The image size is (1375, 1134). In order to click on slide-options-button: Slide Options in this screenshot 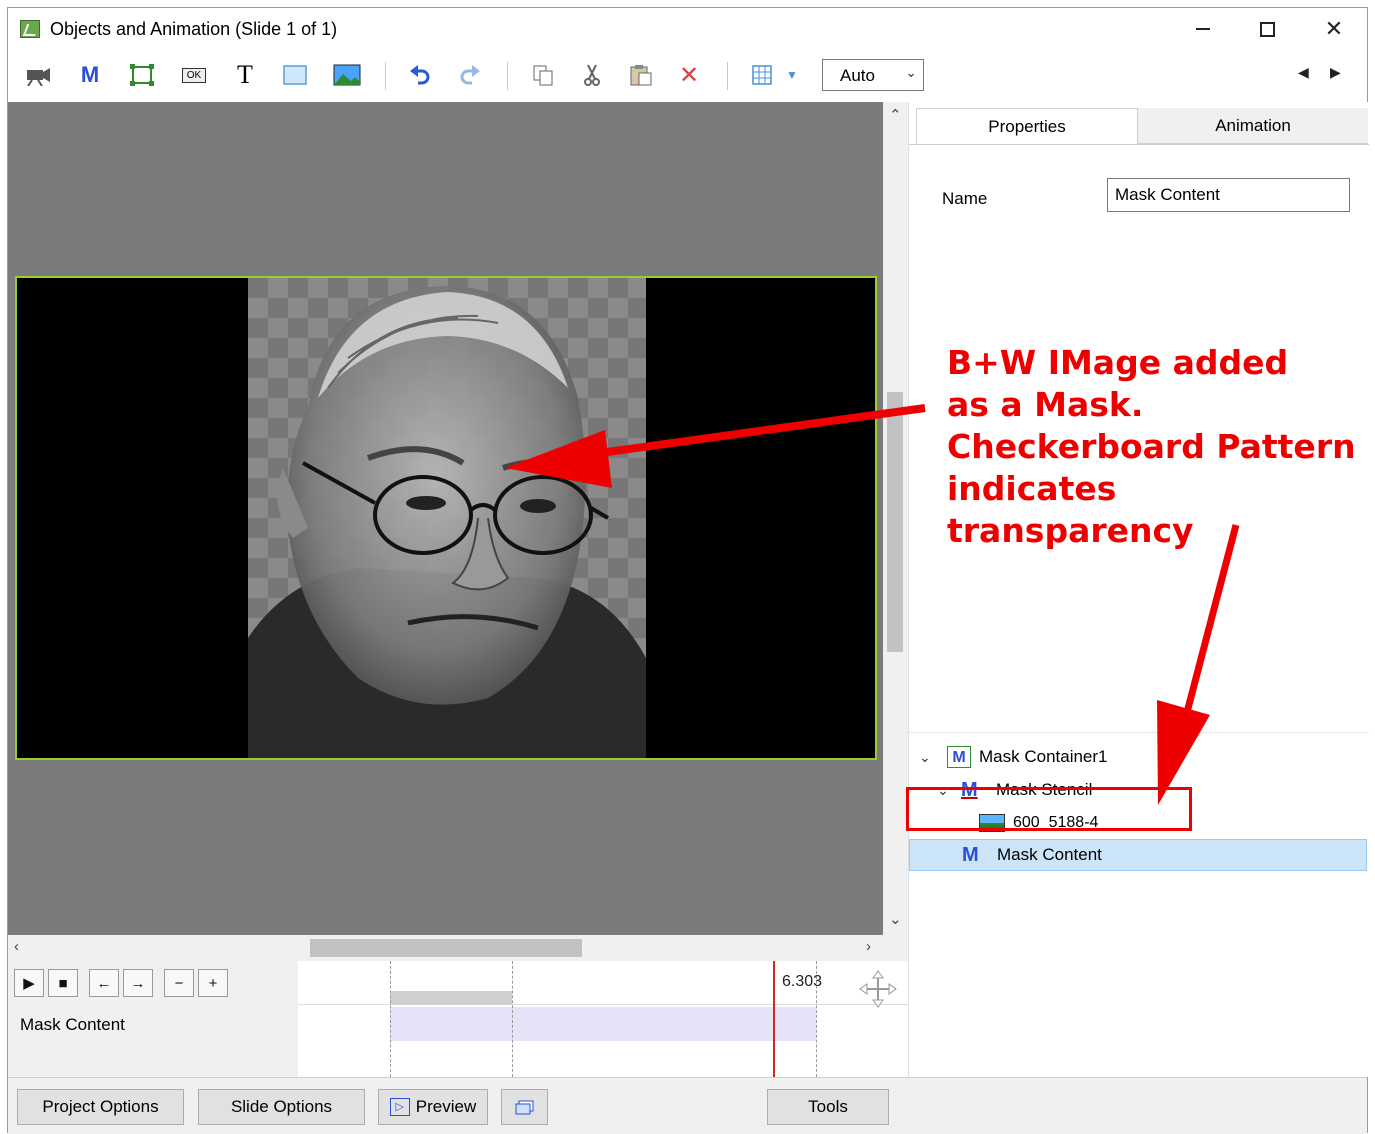, I will do `click(281, 1107)`.